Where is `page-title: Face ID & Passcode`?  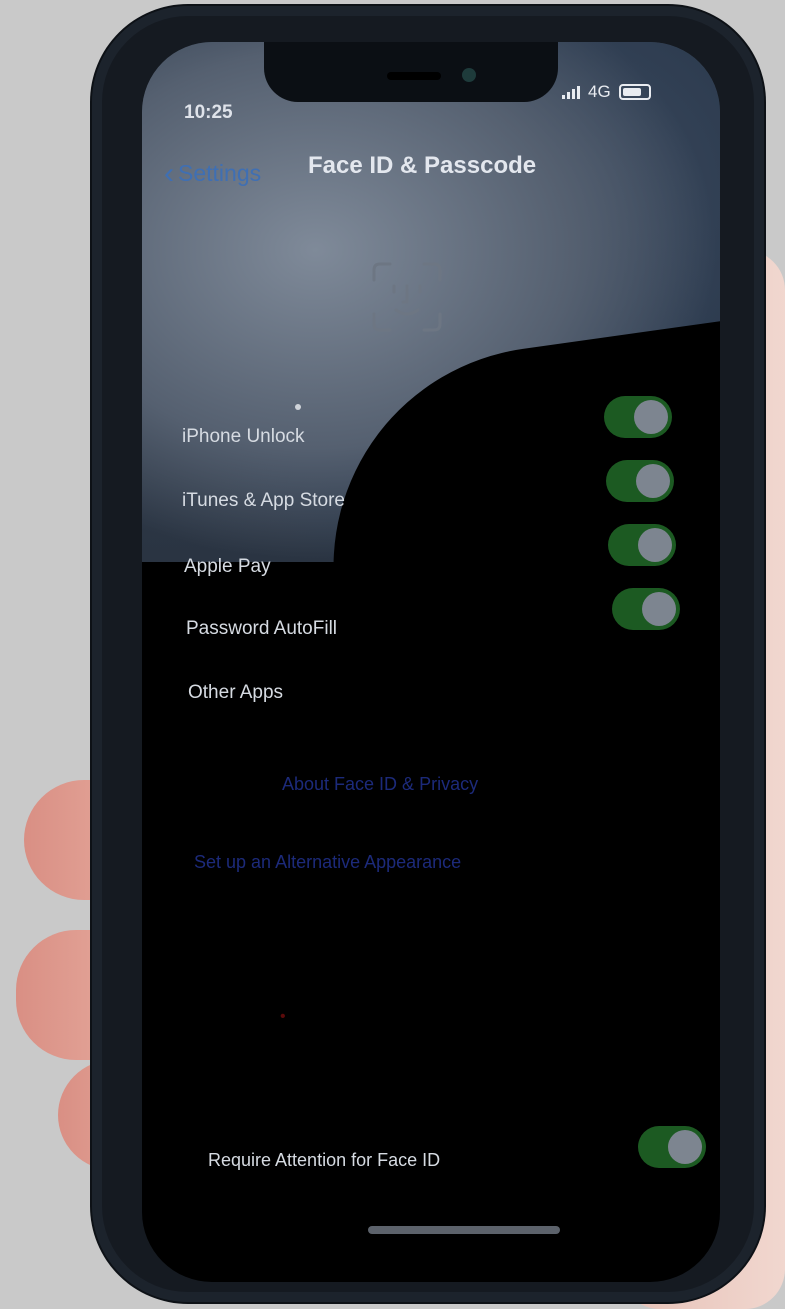
page-title: Face ID & Passcode is located at coordinates (422, 165).